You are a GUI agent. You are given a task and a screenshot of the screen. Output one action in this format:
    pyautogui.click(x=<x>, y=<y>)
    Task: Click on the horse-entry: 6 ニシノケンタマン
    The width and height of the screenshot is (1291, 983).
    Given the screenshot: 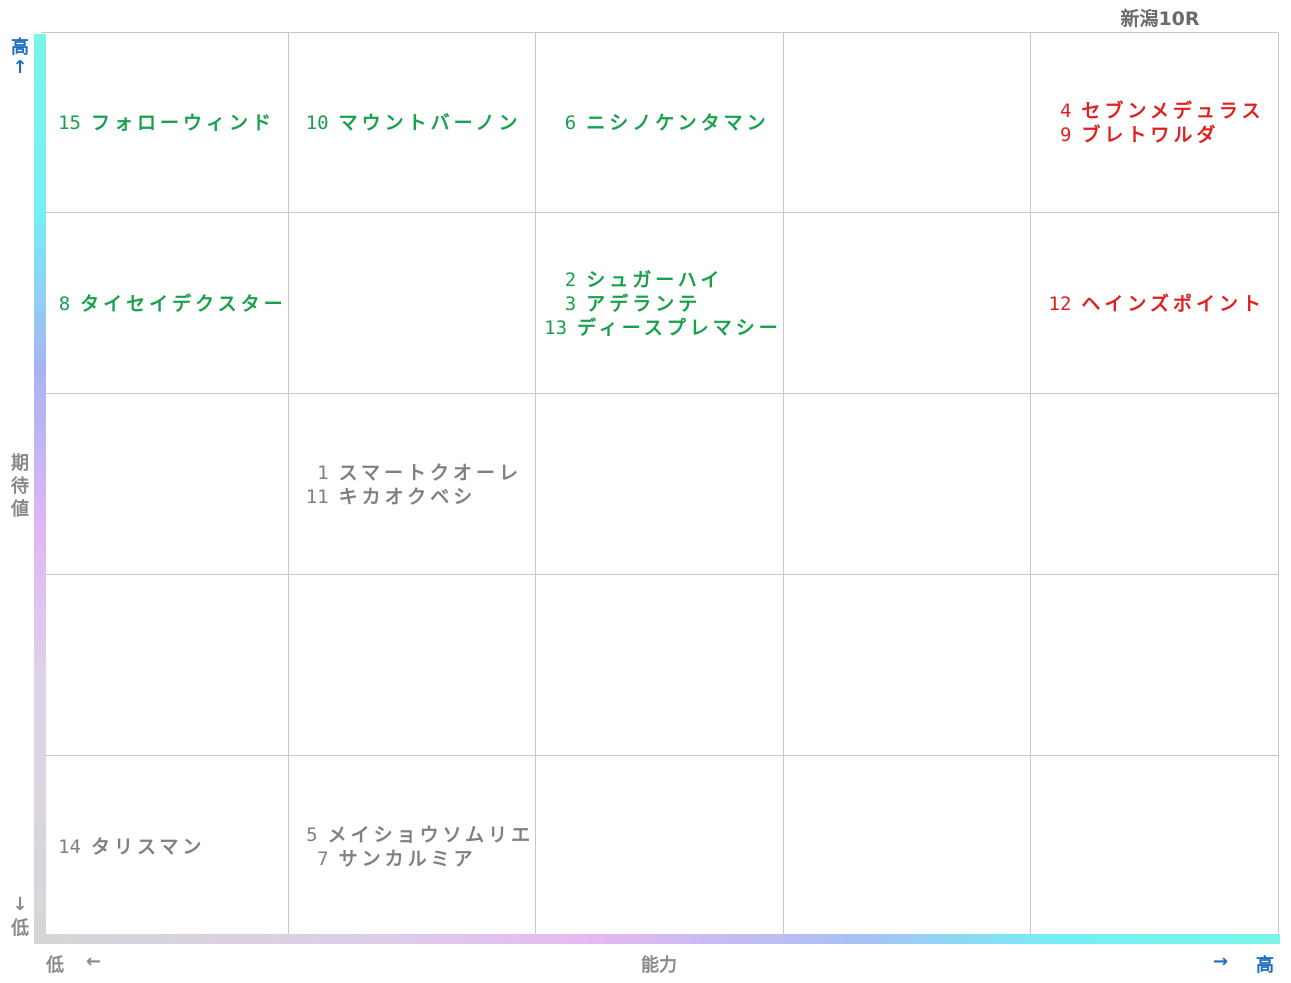 What is the action you would take?
    pyautogui.click(x=662, y=123)
    